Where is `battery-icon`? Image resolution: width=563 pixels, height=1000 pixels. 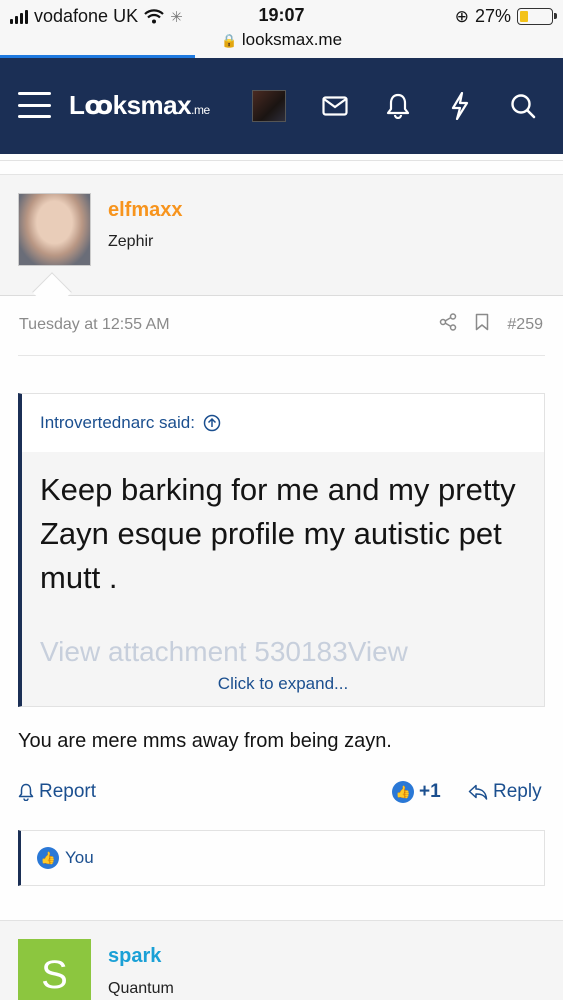
battery-icon is located at coordinates (537, 16).